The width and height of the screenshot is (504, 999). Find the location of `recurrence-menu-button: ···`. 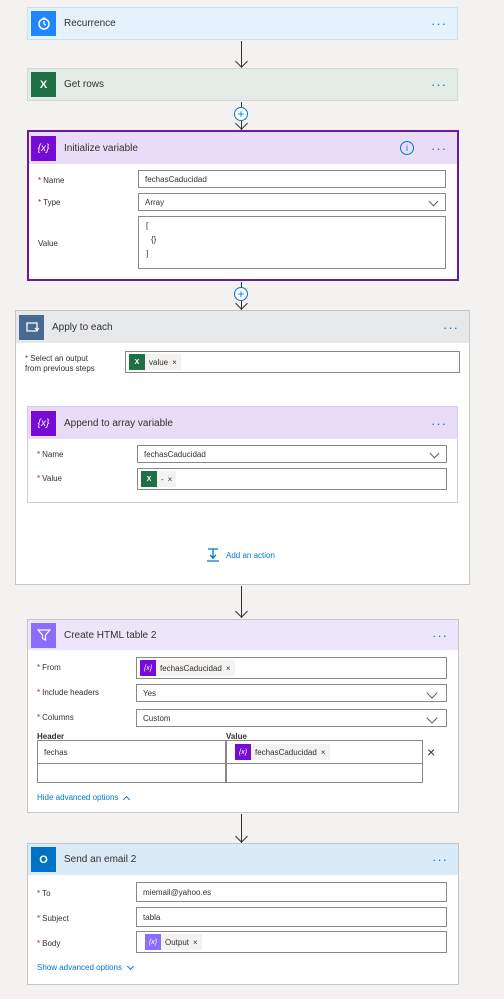

recurrence-menu-button: ··· is located at coordinates (439, 23).